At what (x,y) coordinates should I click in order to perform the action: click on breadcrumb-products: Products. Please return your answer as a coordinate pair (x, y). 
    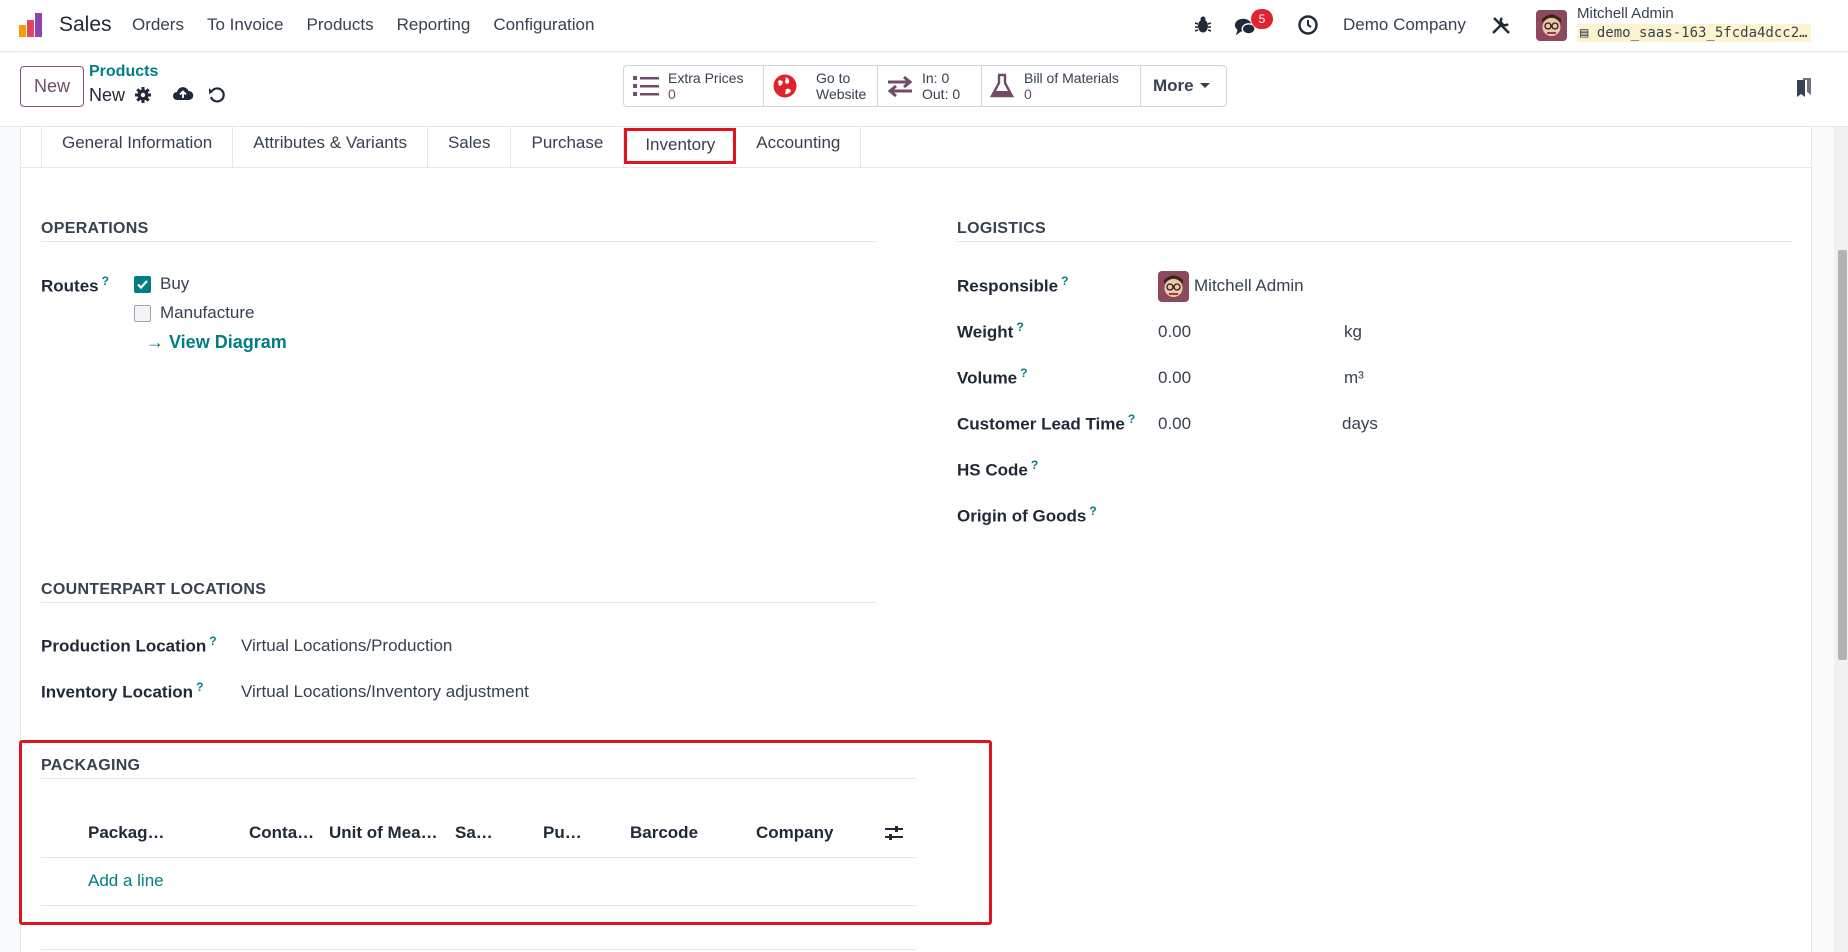
    Looking at the image, I should click on (123, 72).